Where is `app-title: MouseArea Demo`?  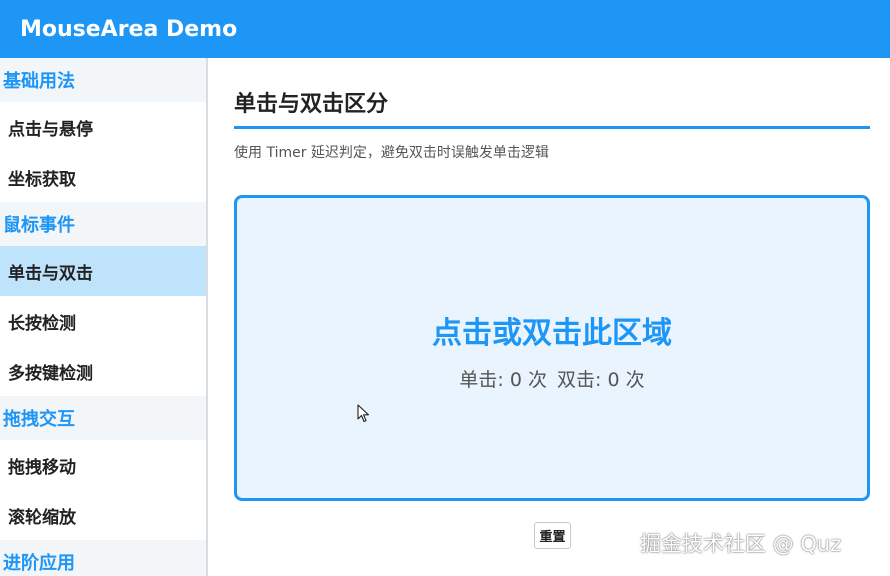
app-title: MouseArea Demo is located at coordinates (129, 29).